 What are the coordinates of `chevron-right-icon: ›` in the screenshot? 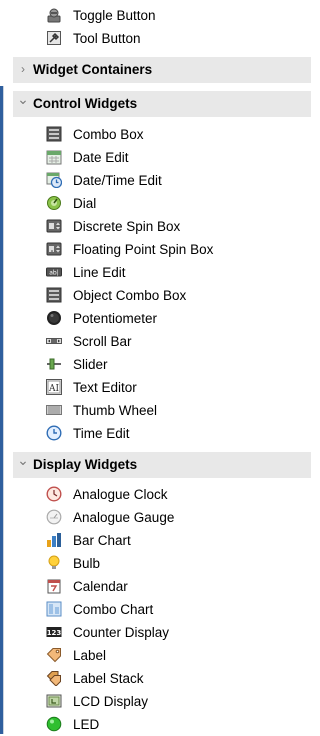 It's located at (23, 69).